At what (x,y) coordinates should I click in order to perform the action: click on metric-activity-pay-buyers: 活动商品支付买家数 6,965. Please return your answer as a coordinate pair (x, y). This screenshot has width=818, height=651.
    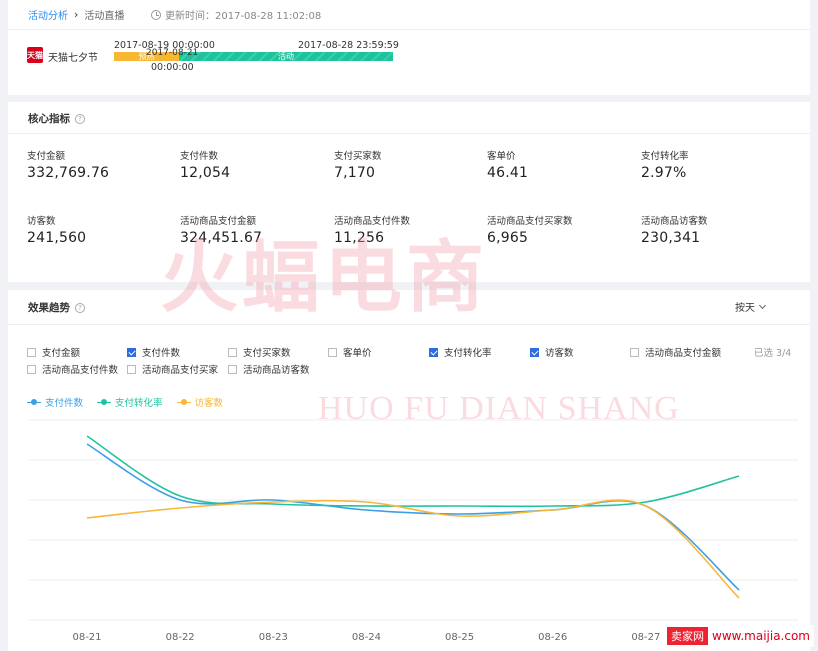
    Looking at the image, I should click on (562, 229).